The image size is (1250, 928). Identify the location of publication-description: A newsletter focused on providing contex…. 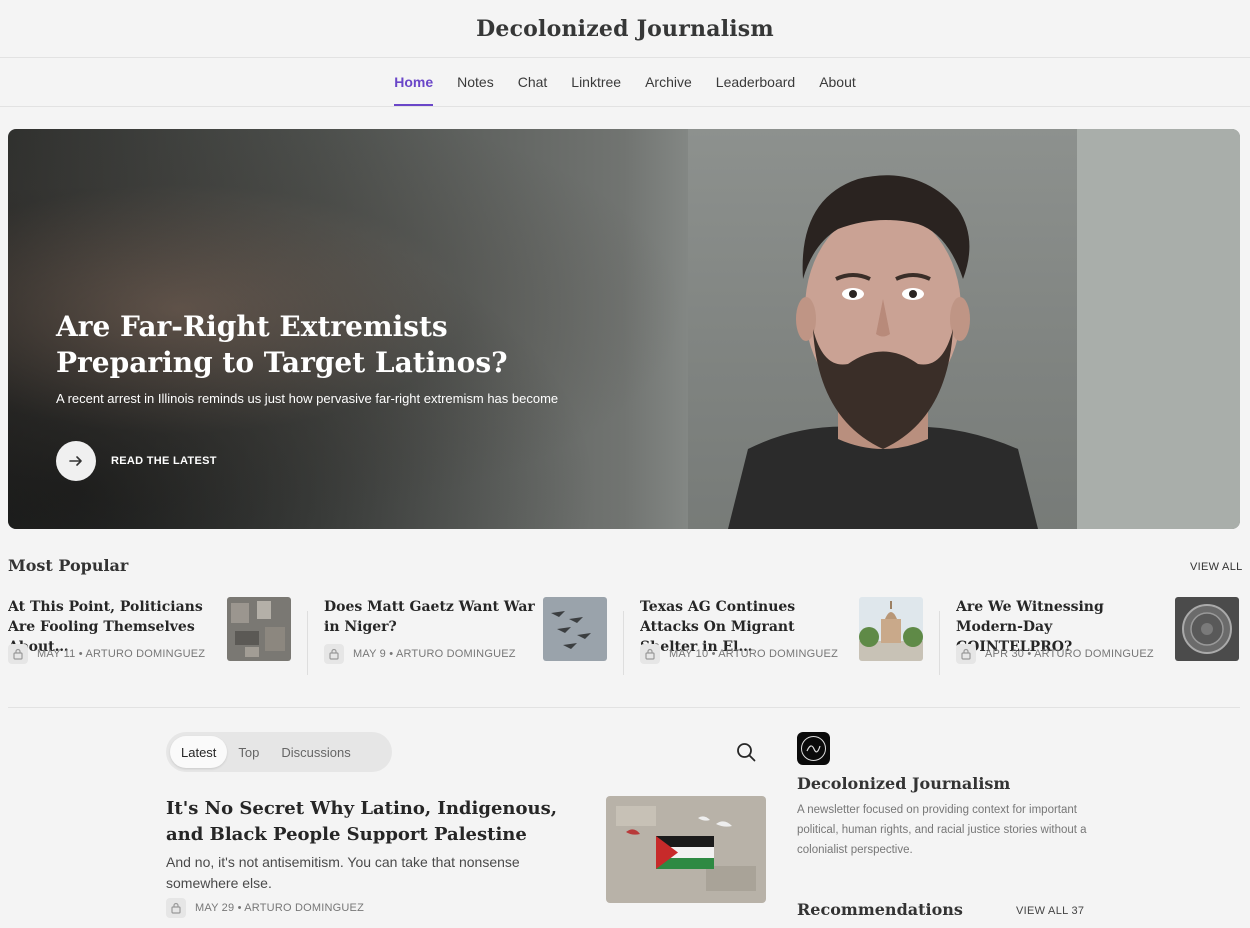
(942, 830).